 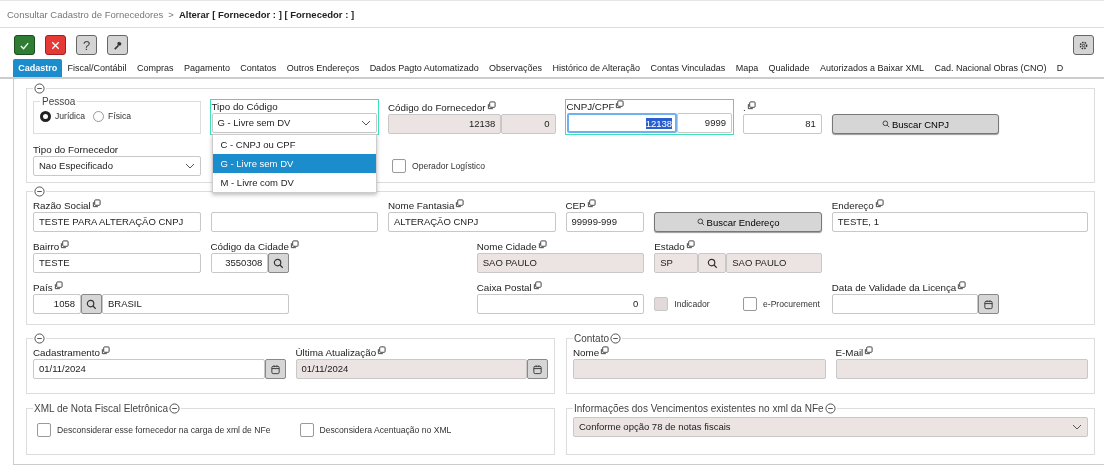 What do you see at coordinates (704, 123) in the screenshot?
I see `text-field: 9999` at bounding box center [704, 123].